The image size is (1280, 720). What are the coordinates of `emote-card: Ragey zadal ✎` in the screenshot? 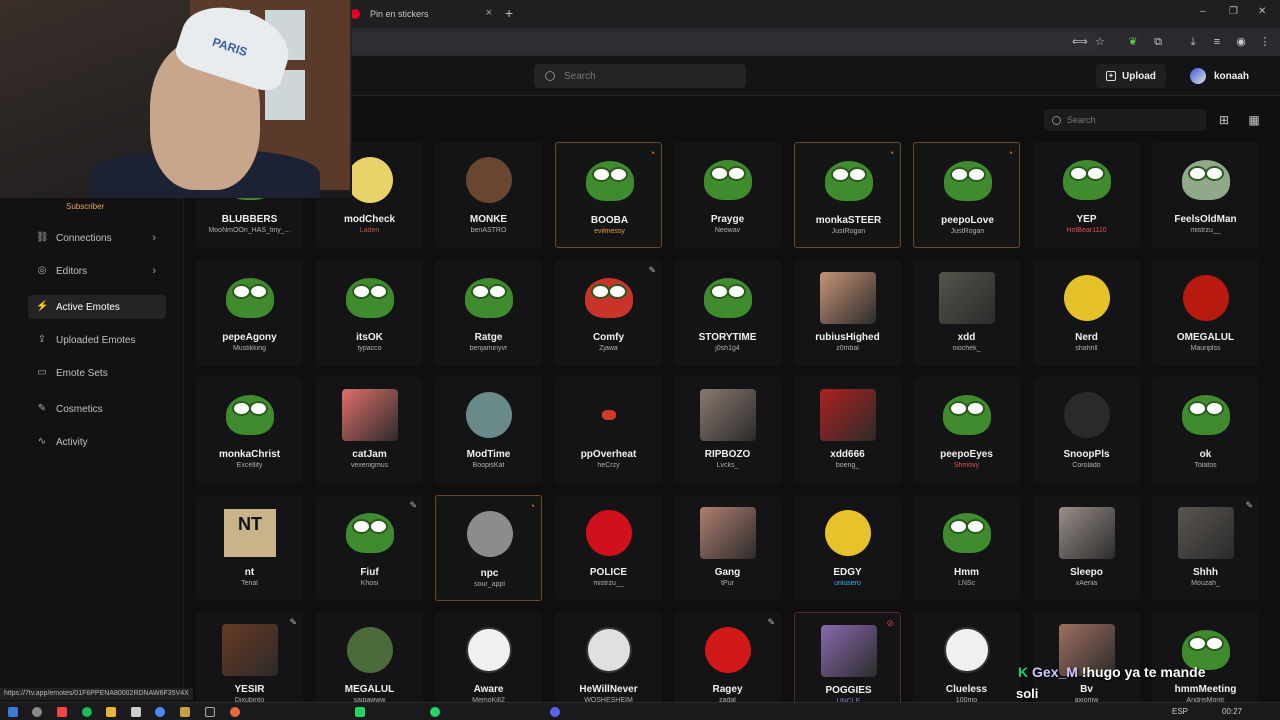 It's located at (727, 657).